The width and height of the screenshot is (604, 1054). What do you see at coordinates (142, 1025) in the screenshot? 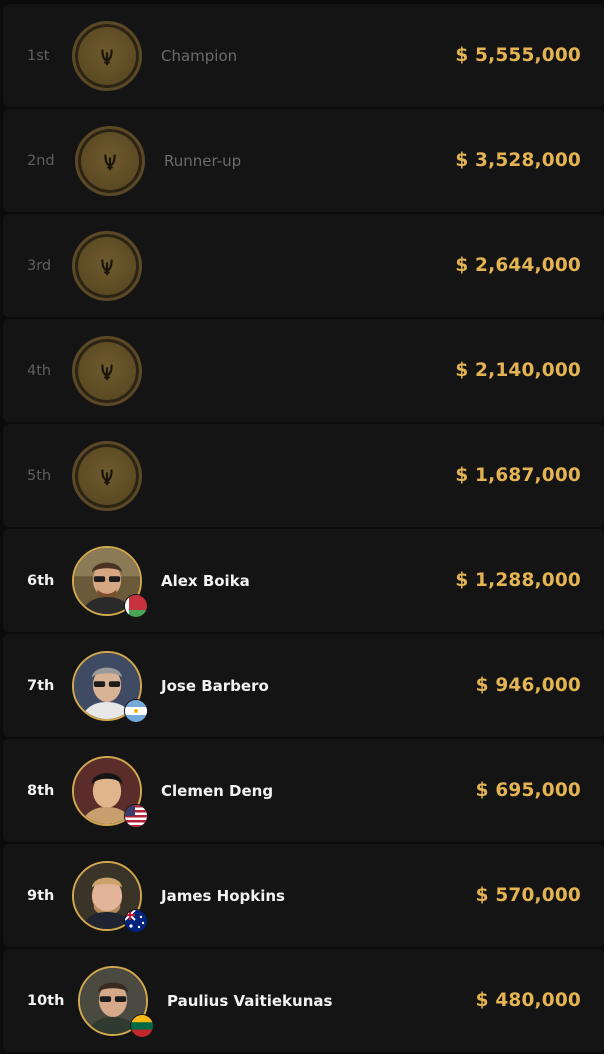
I see `lithuania-flag-icon` at bounding box center [142, 1025].